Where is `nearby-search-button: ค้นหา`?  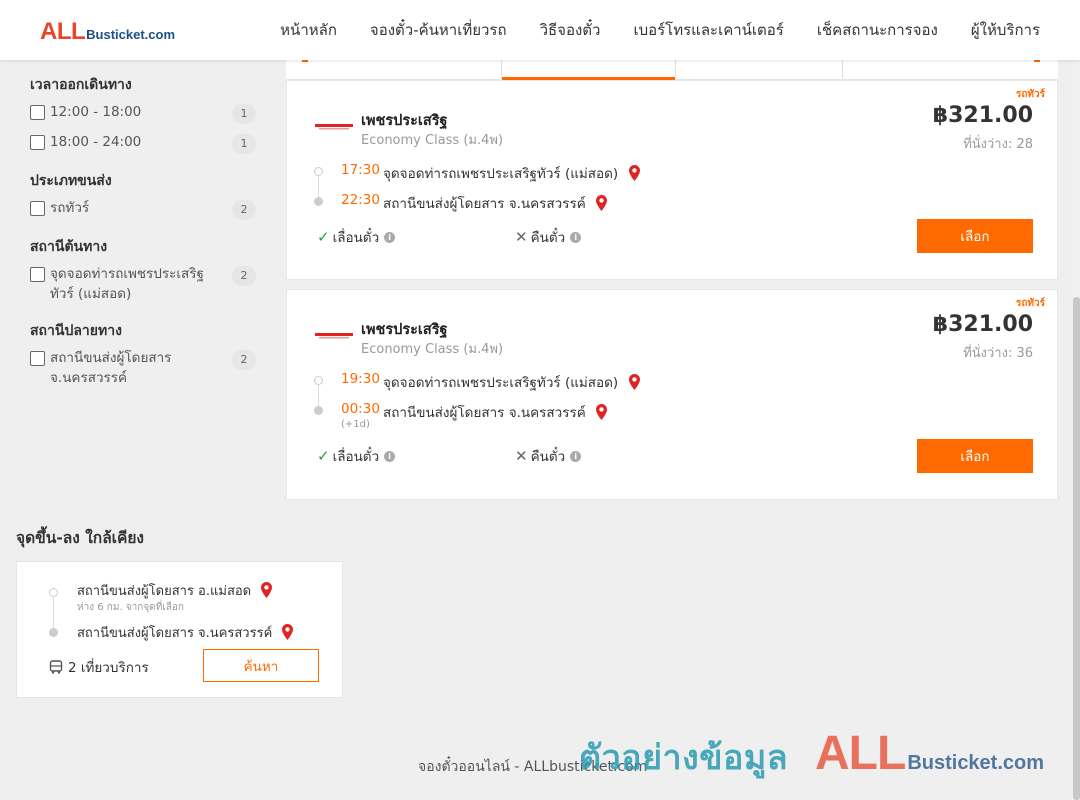
nearby-search-button: ค้นหา is located at coordinates (261, 665).